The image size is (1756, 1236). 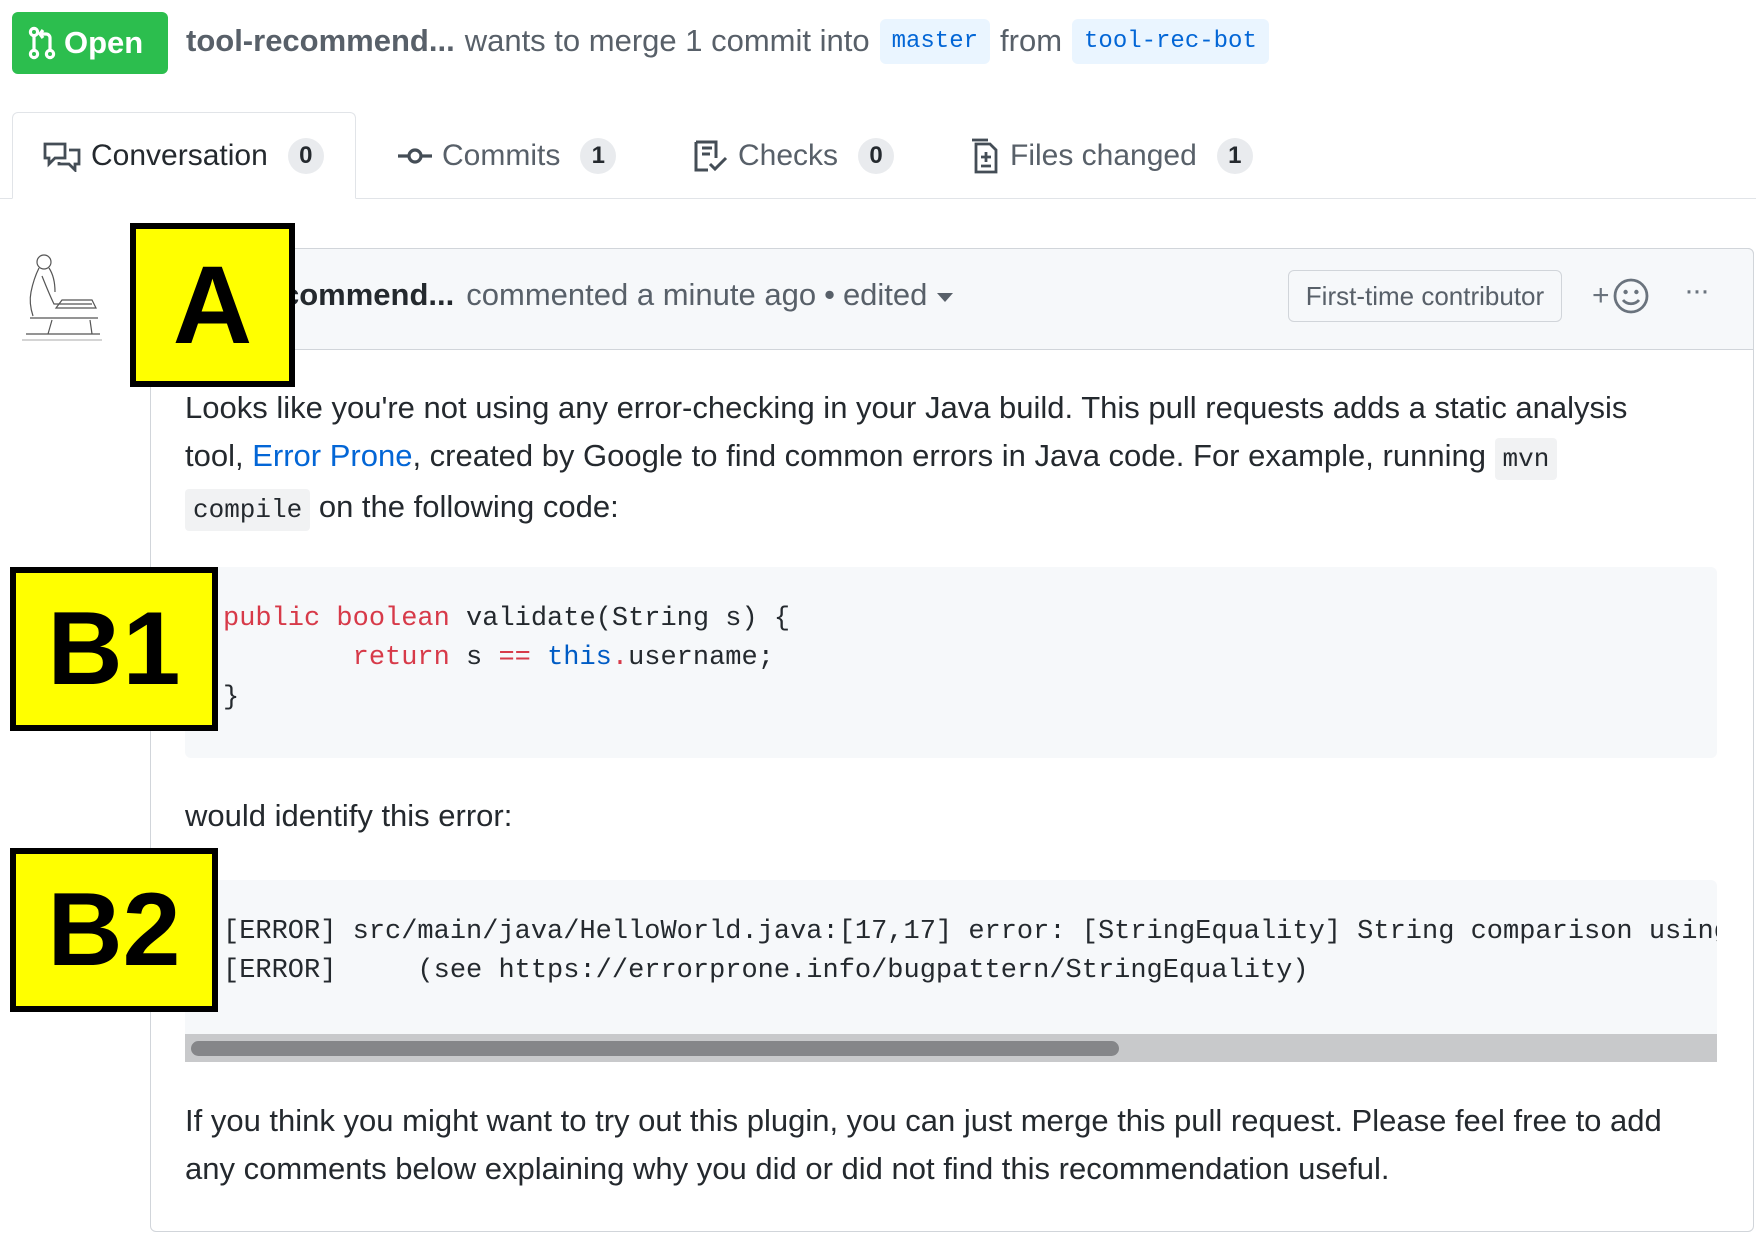 I want to click on avatar-drawing, so click(x=62, y=297).